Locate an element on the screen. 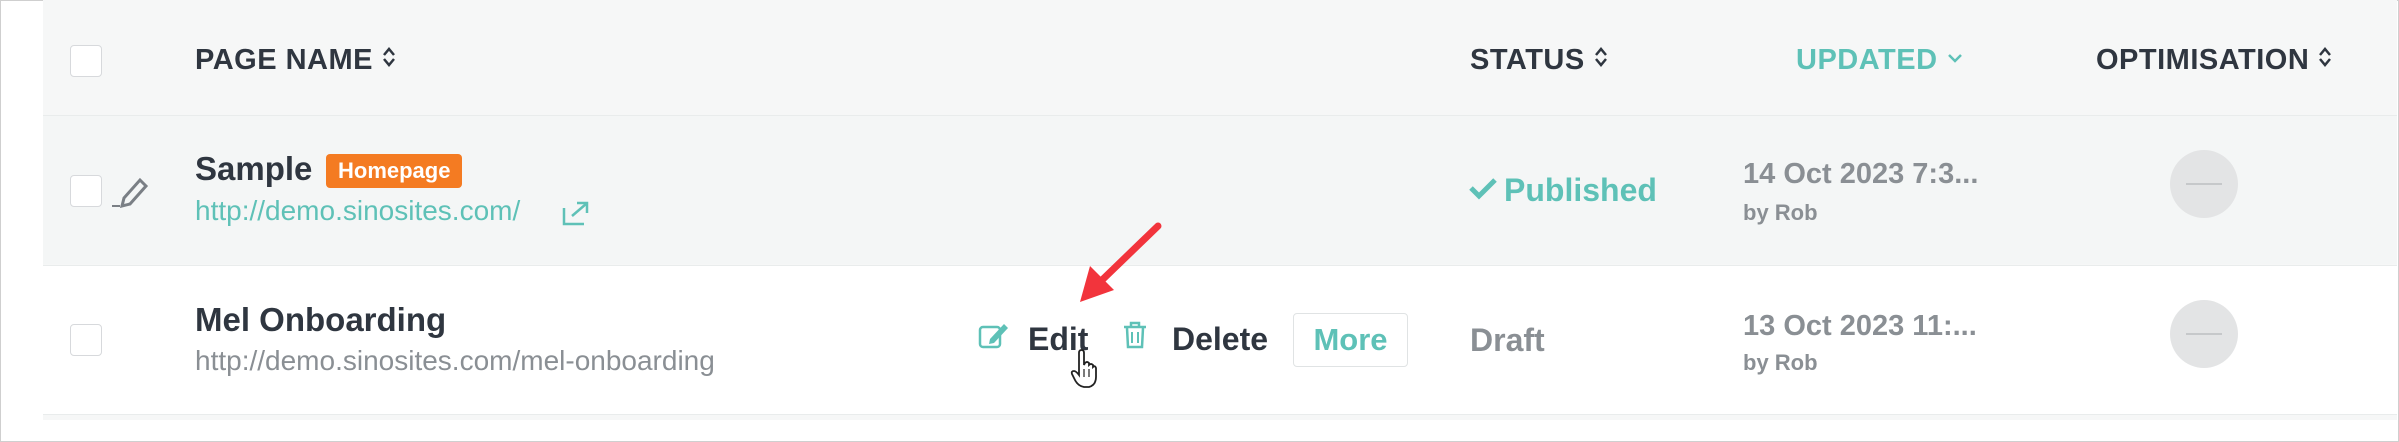 The width and height of the screenshot is (2399, 442). status-label: Published is located at coordinates (1580, 190).